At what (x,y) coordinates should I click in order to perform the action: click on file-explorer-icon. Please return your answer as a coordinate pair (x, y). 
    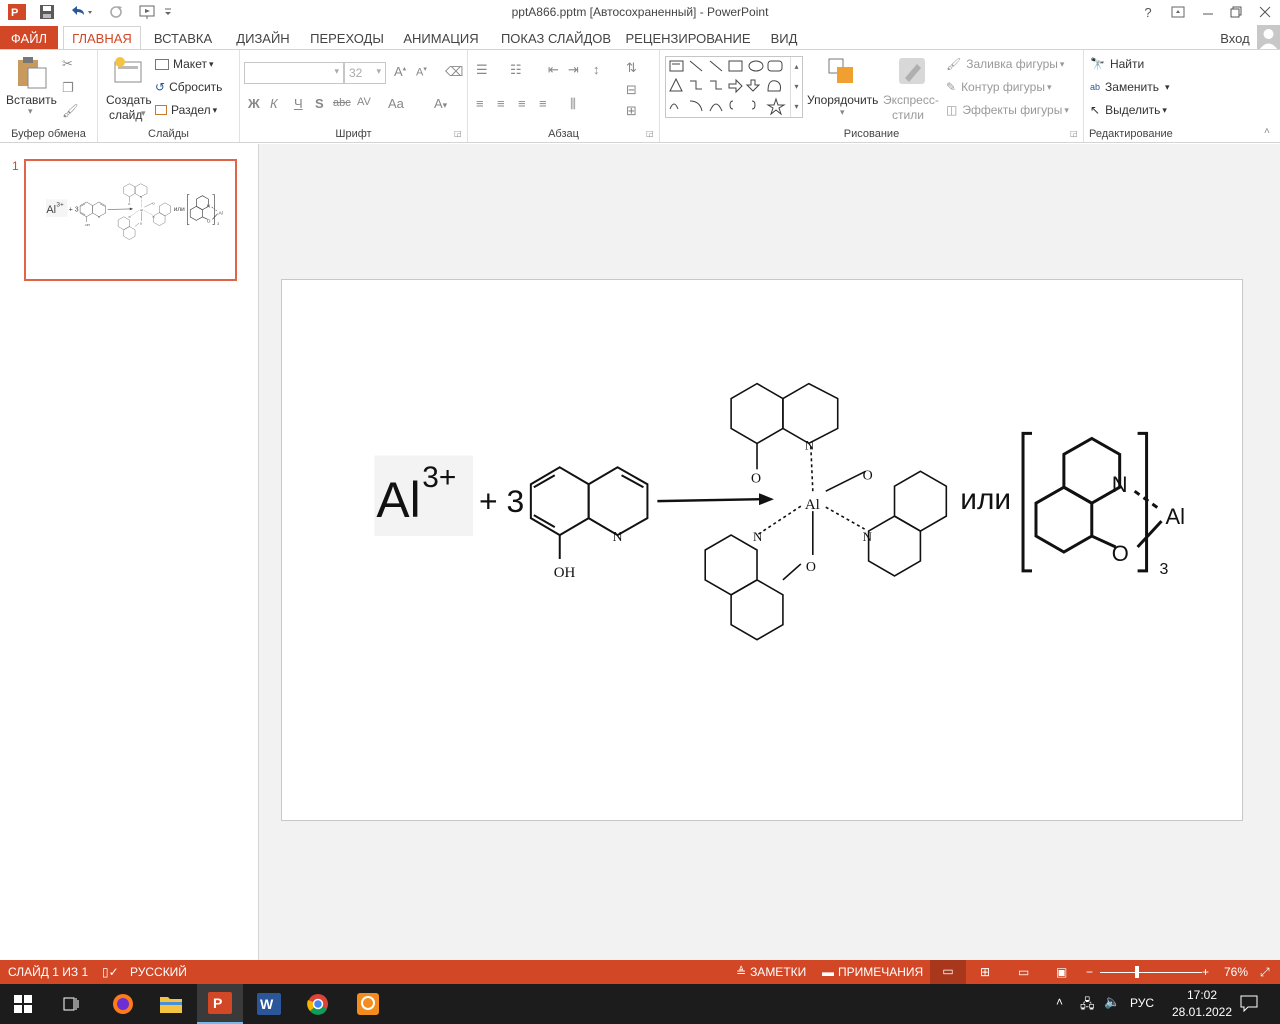
    Looking at the image, I should click on (171, 1004).